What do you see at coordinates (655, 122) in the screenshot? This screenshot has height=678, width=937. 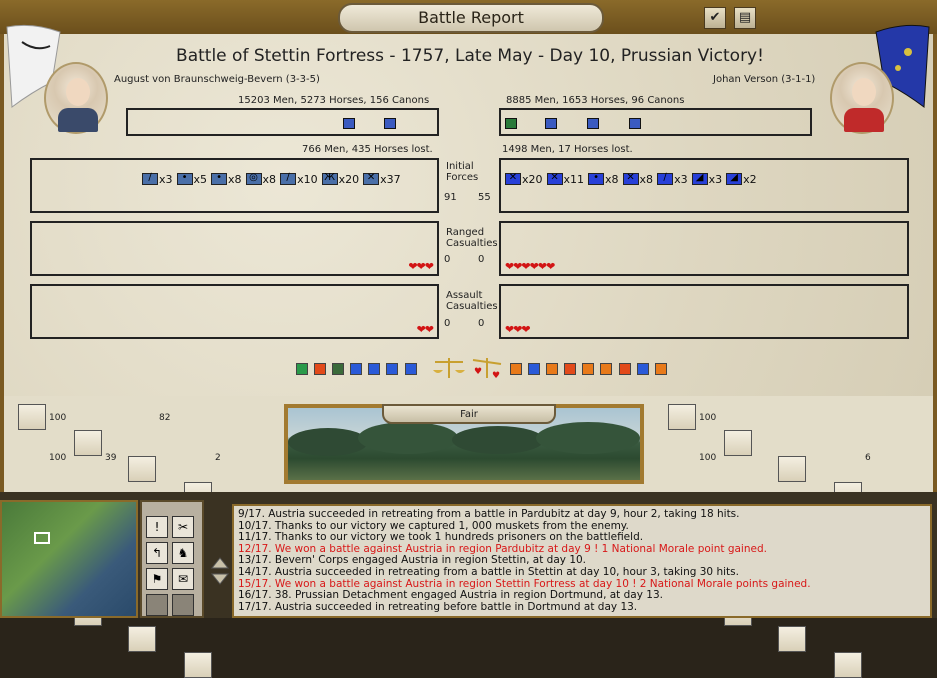 I see `right-strength-bar` at bounding box center [655, 122].